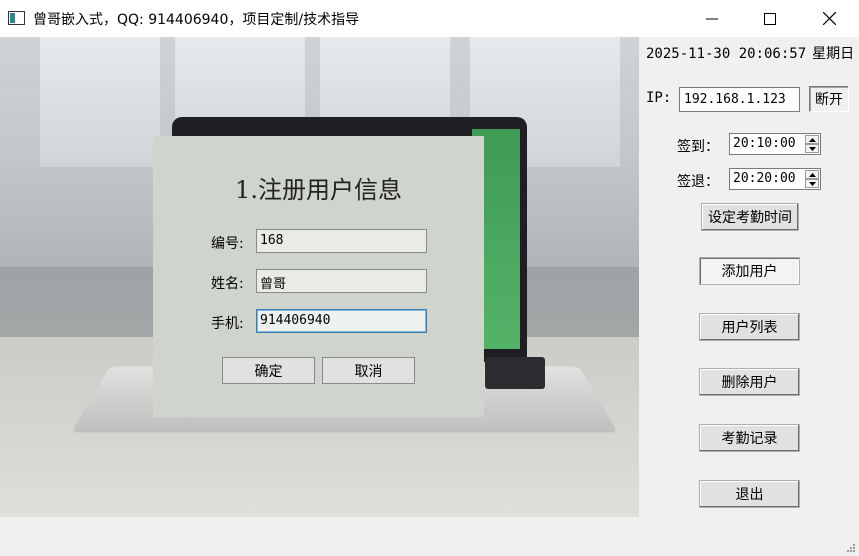 The image size is (859, 556). I want to click on checkin-spin-arrows, so click(812, 144).